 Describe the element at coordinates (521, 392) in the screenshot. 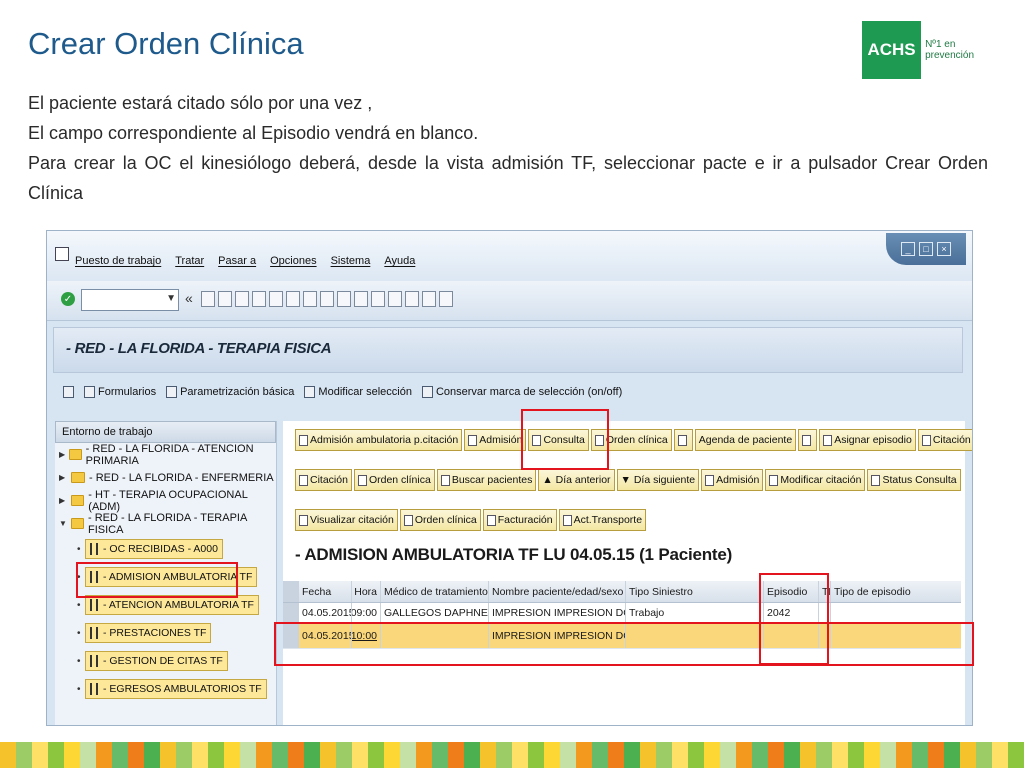

I see `keep-selection-button: Conservar marca de selección (on/off)` at that location.